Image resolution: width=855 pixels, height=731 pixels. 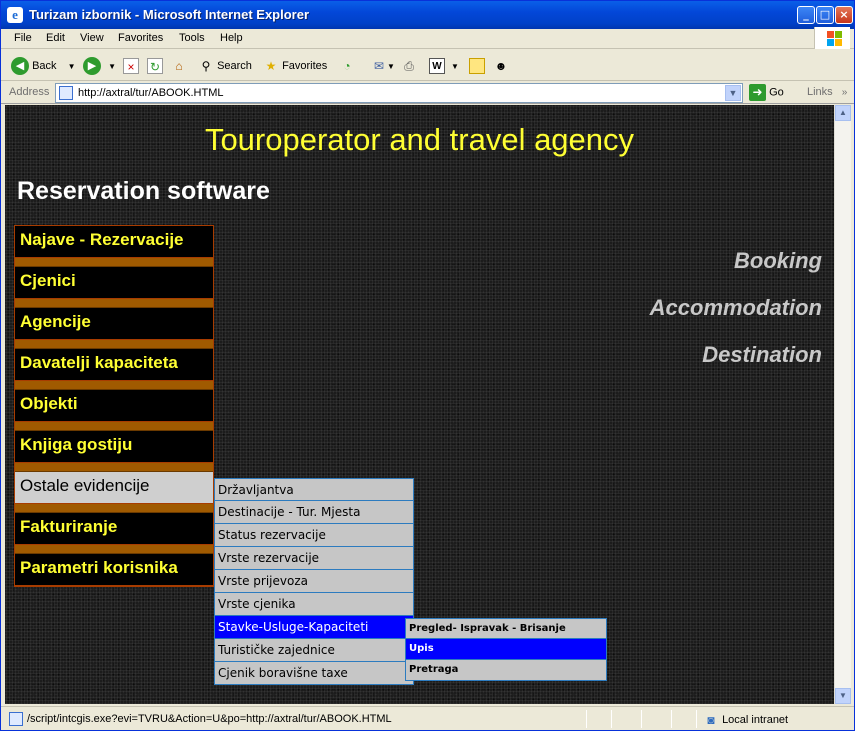 What do you see at coordinates (234, 66) in the screenshot?
I see `search-label: Search` at bounding box center [234, 66].